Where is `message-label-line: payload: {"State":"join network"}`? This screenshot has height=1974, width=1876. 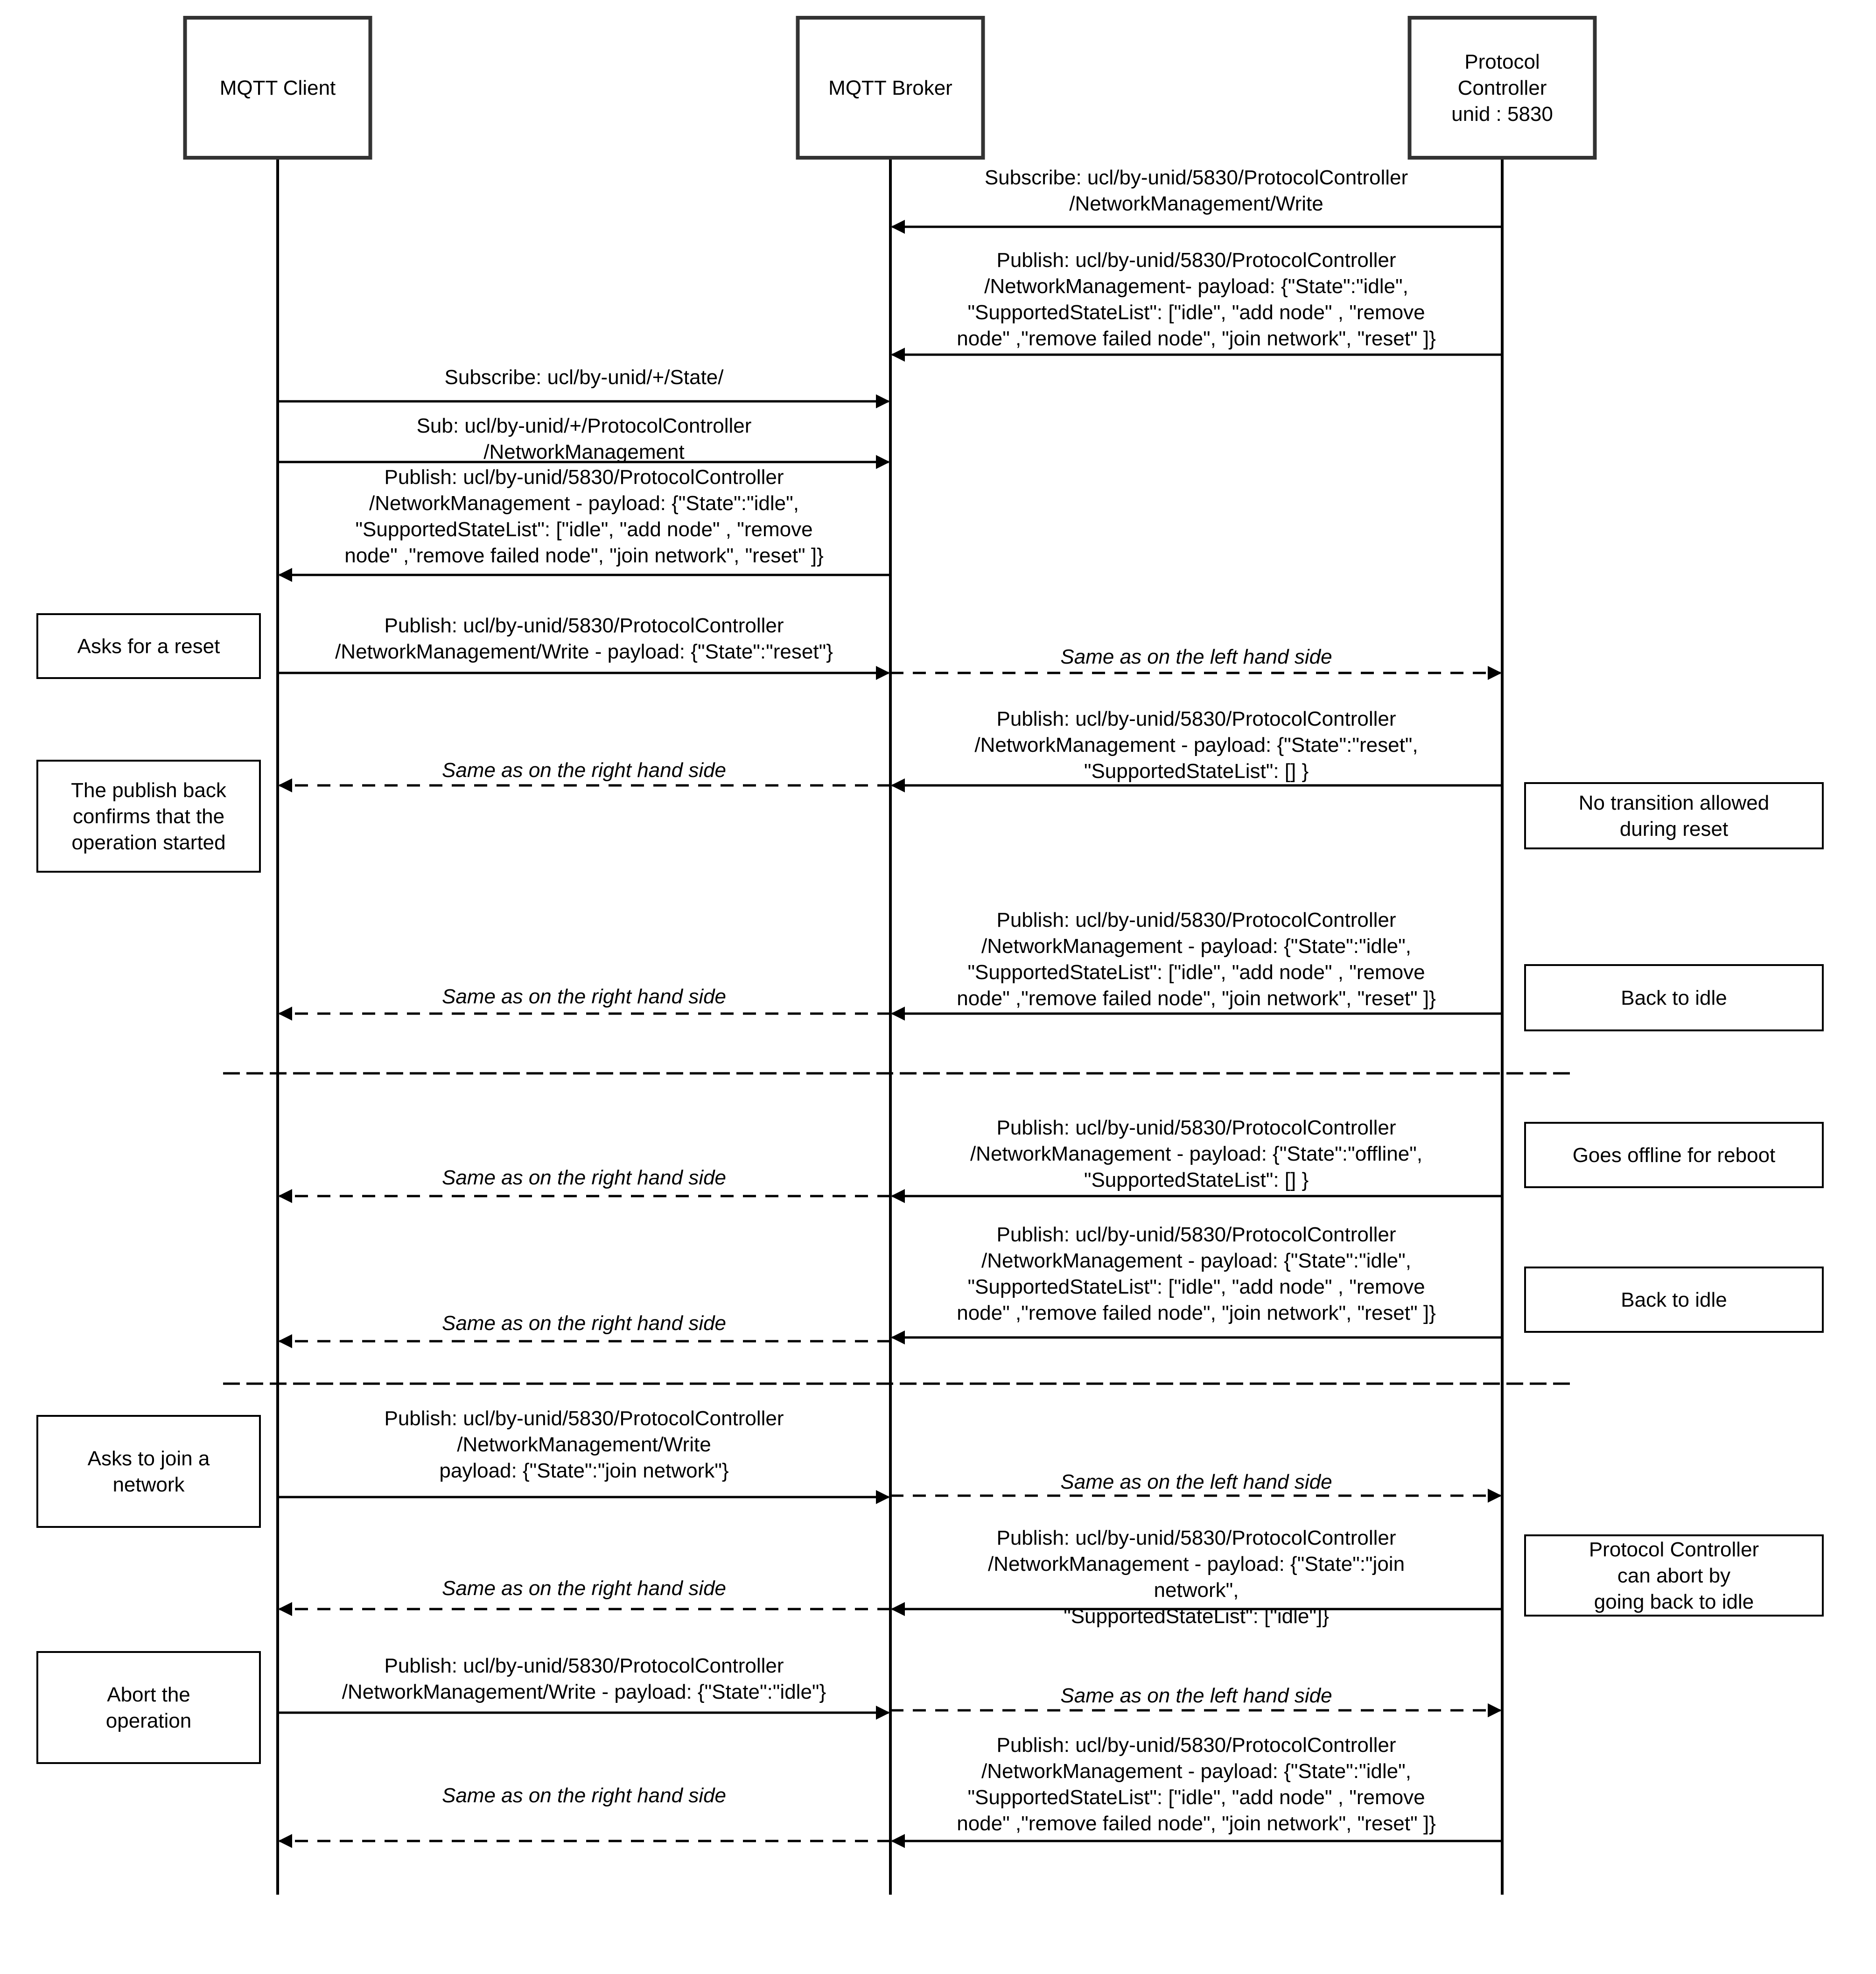 message-label-line: payload: {"State":"join network"} is located at coordinates (583, 1470).